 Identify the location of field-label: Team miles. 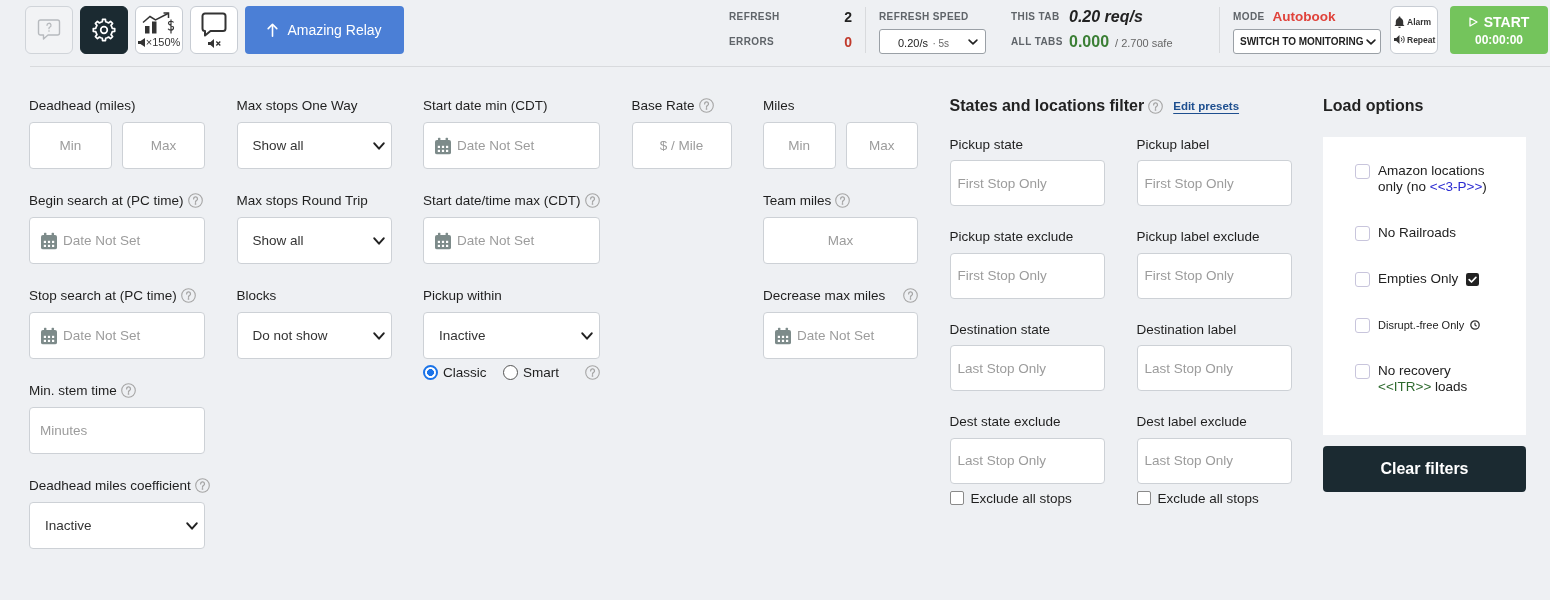
(797, 200).